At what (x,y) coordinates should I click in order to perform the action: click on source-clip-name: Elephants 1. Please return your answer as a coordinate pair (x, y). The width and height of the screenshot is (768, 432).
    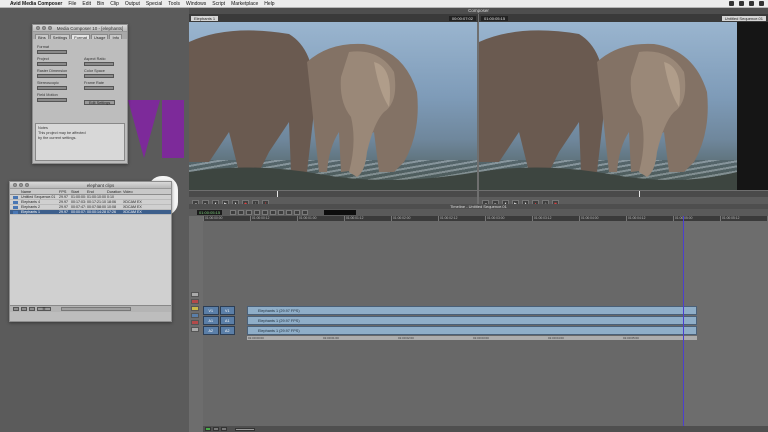
    Looking at the image, I should click on (205, 18).